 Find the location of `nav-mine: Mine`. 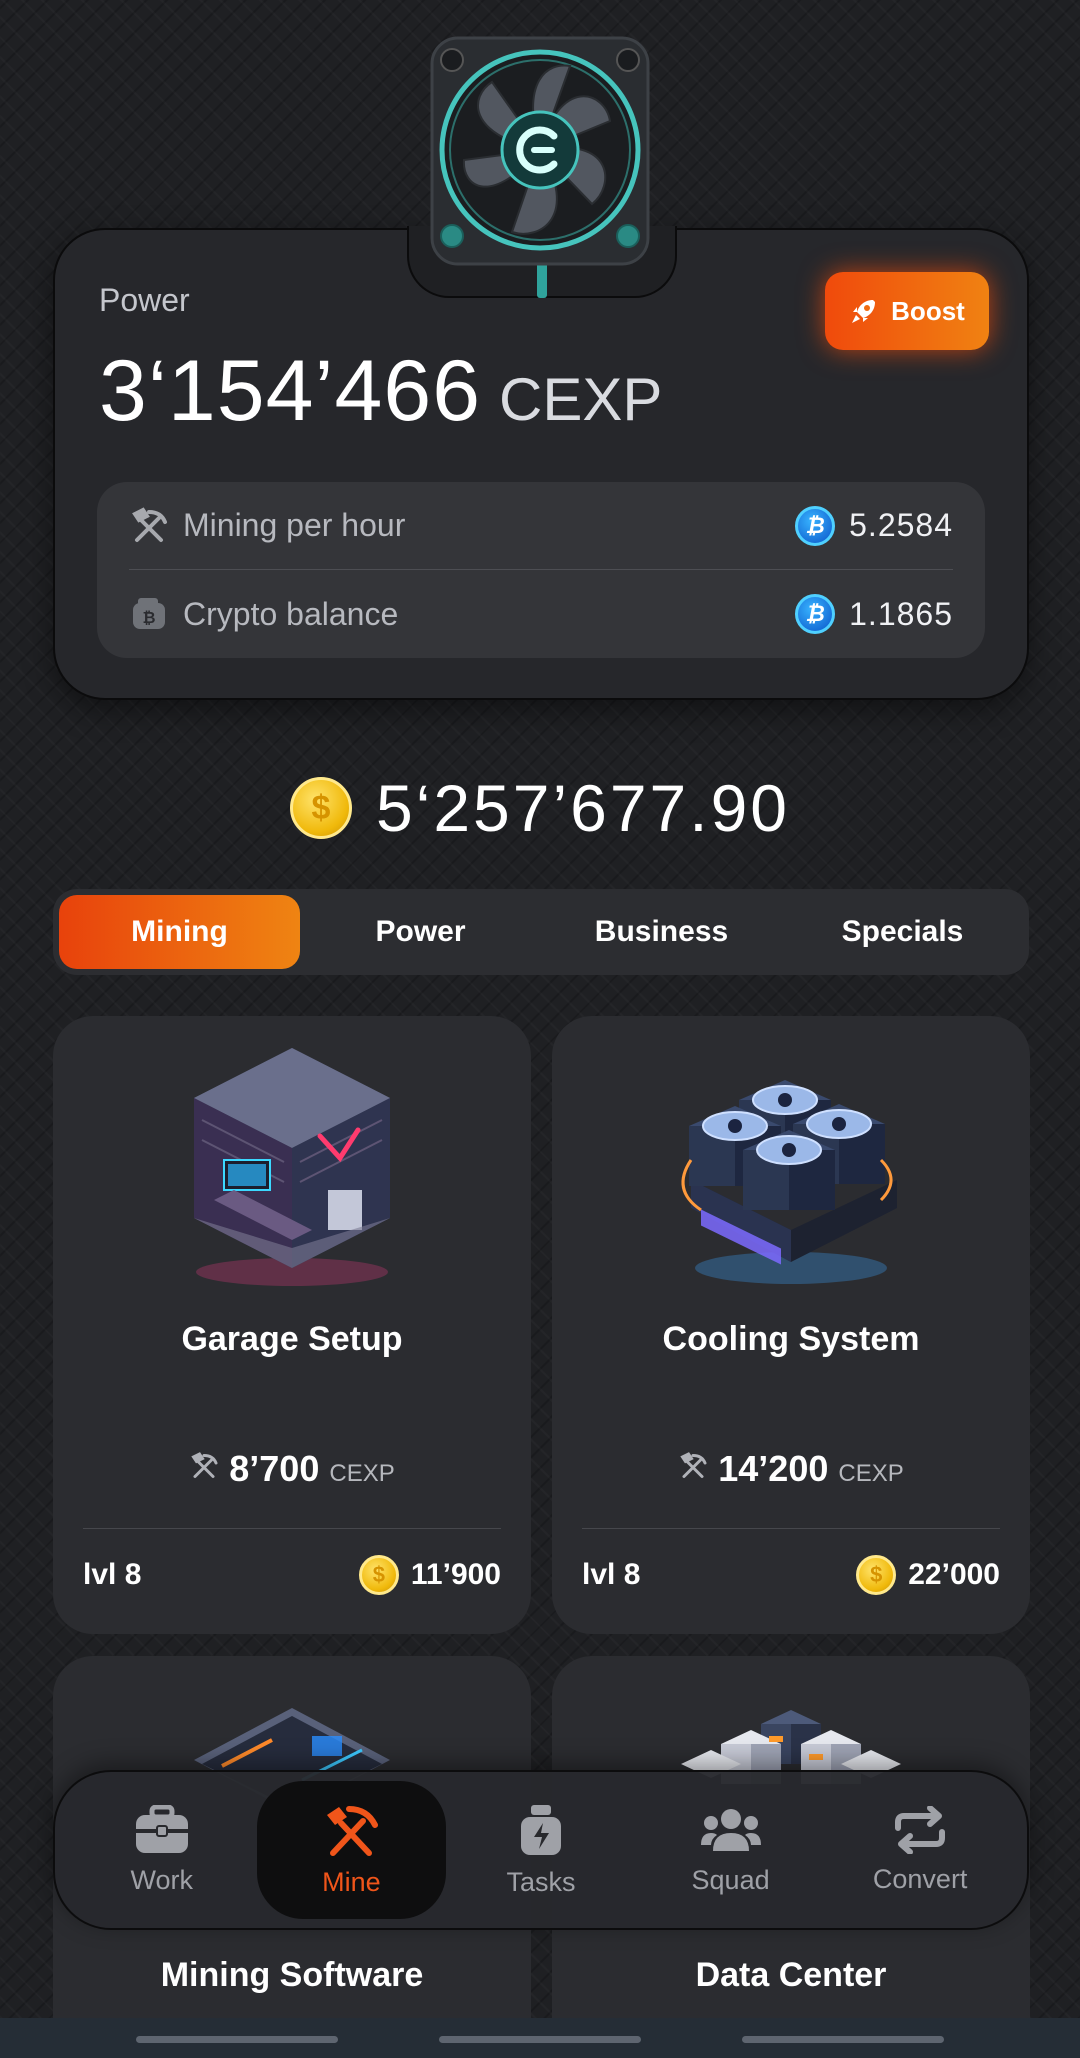

nav-mine: Mine is located at coordinates (351, 1850).